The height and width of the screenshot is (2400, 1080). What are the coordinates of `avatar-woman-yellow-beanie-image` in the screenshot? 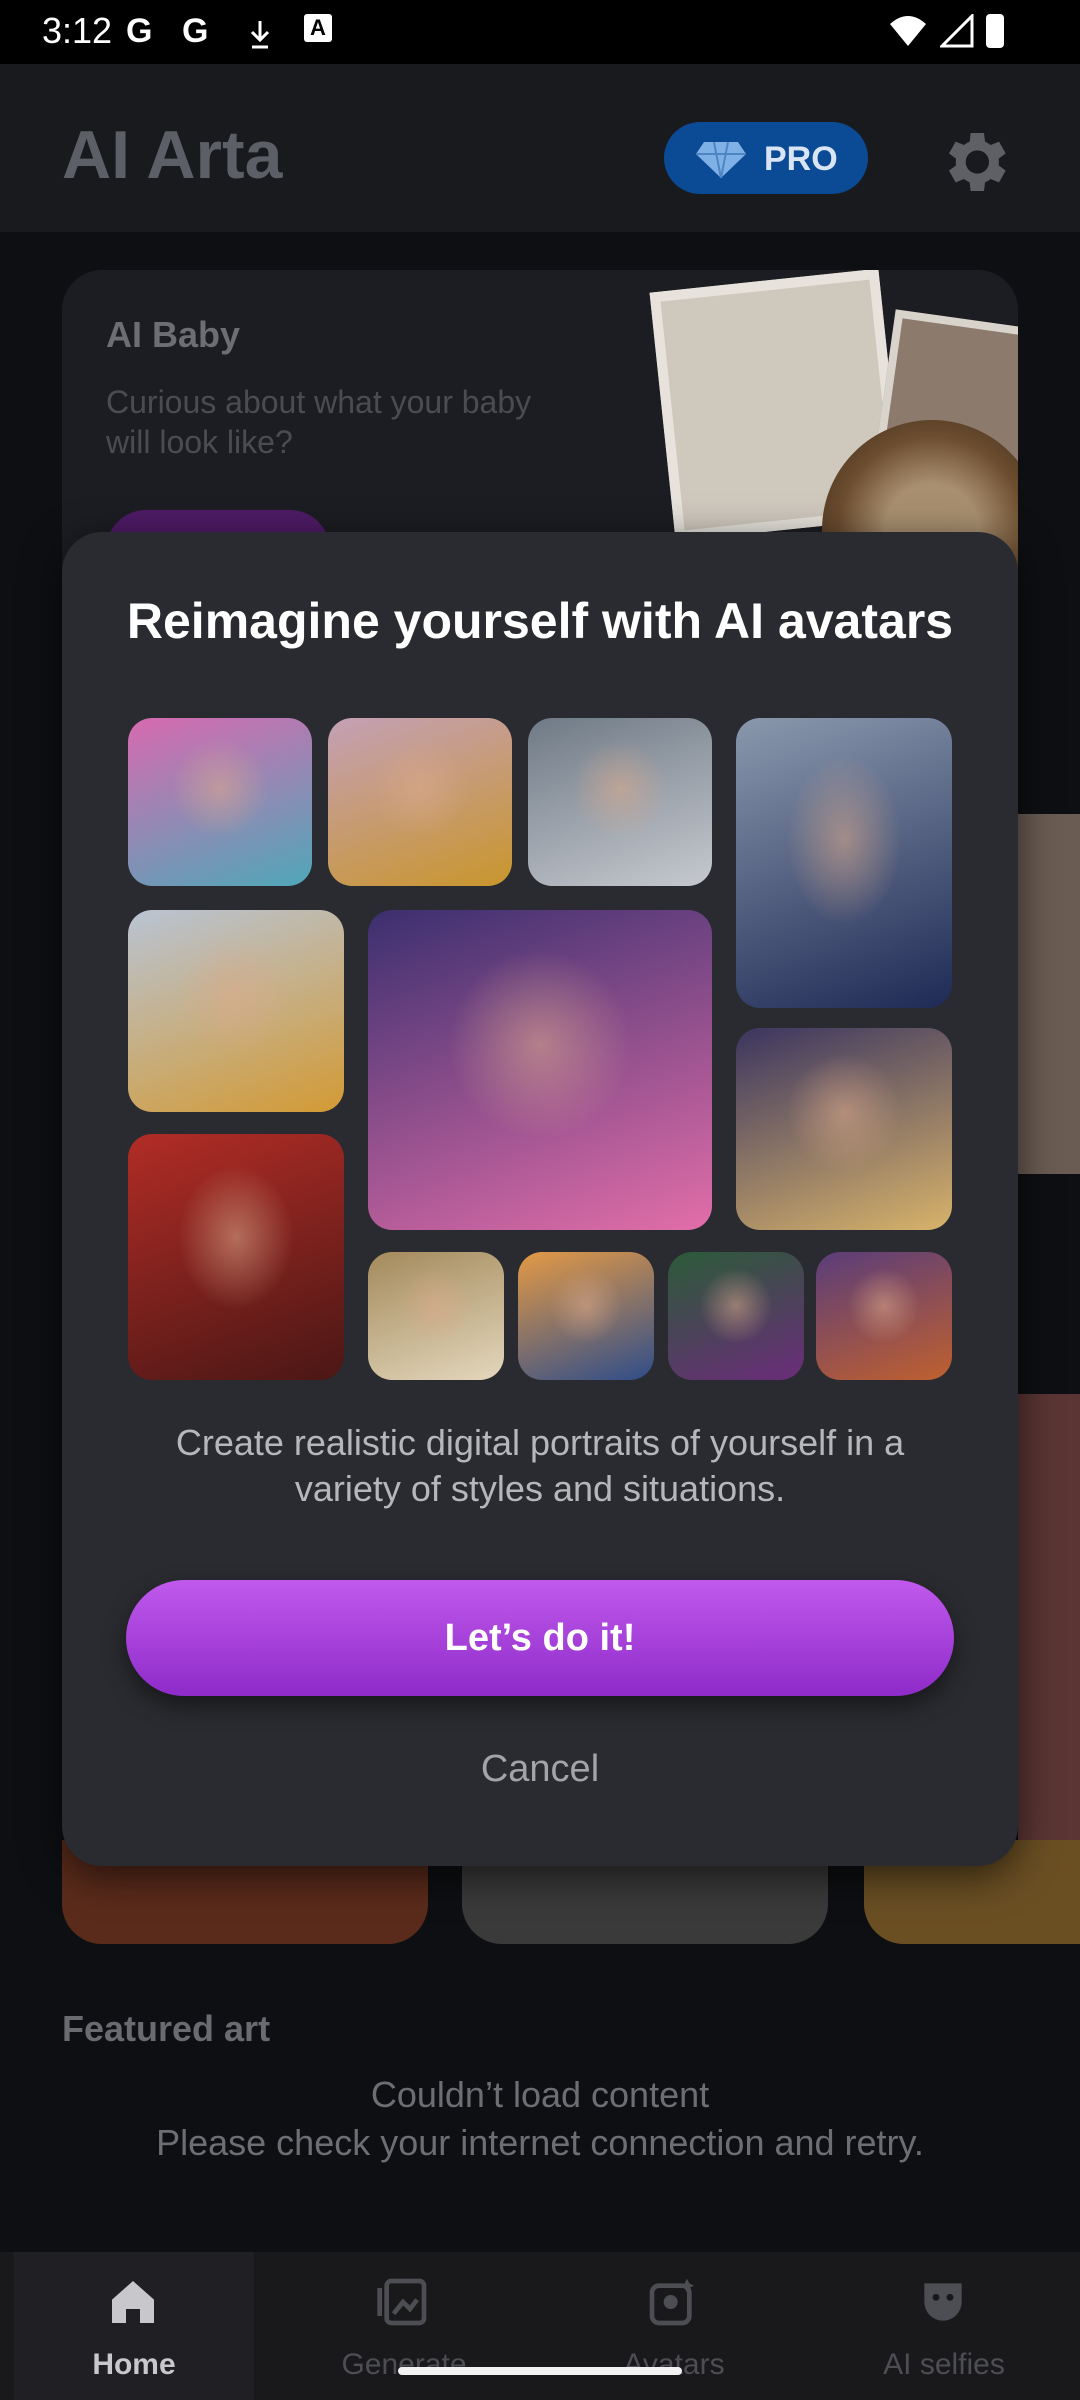 It's located at (236, 1011).